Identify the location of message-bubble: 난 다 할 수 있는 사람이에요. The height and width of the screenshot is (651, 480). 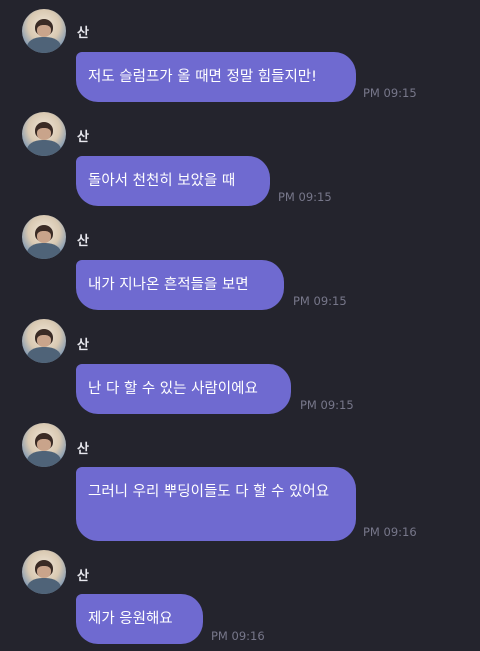
(183, 389).